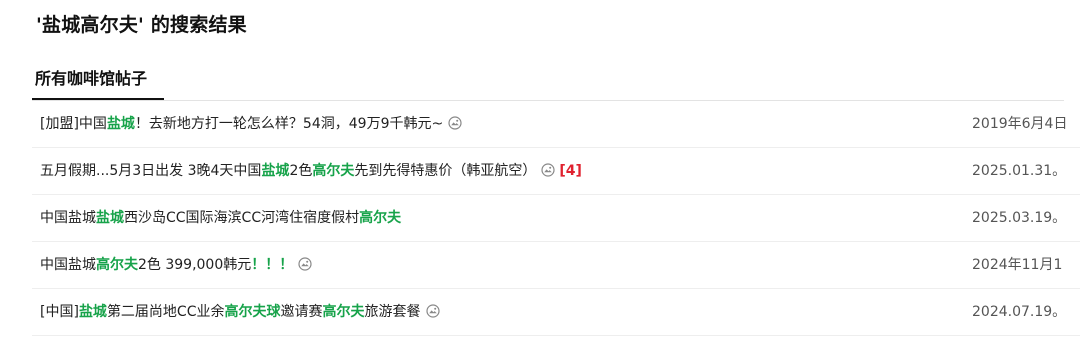 The height and width of the screenshot is (351, 1080). I want to click on post-title-link: [中国]盐城第二届尚地CC业余高尔夫球邀请赛高尔夫旅游套餐, so click(240, 312).